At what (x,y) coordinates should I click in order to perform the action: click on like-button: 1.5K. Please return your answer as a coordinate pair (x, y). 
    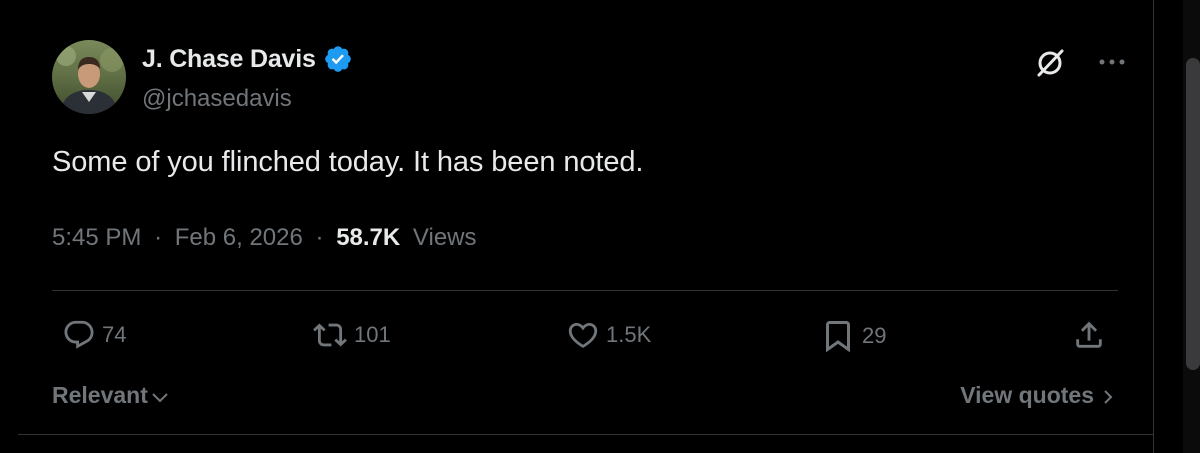
    Looking at the image, I should click on (608, 335).